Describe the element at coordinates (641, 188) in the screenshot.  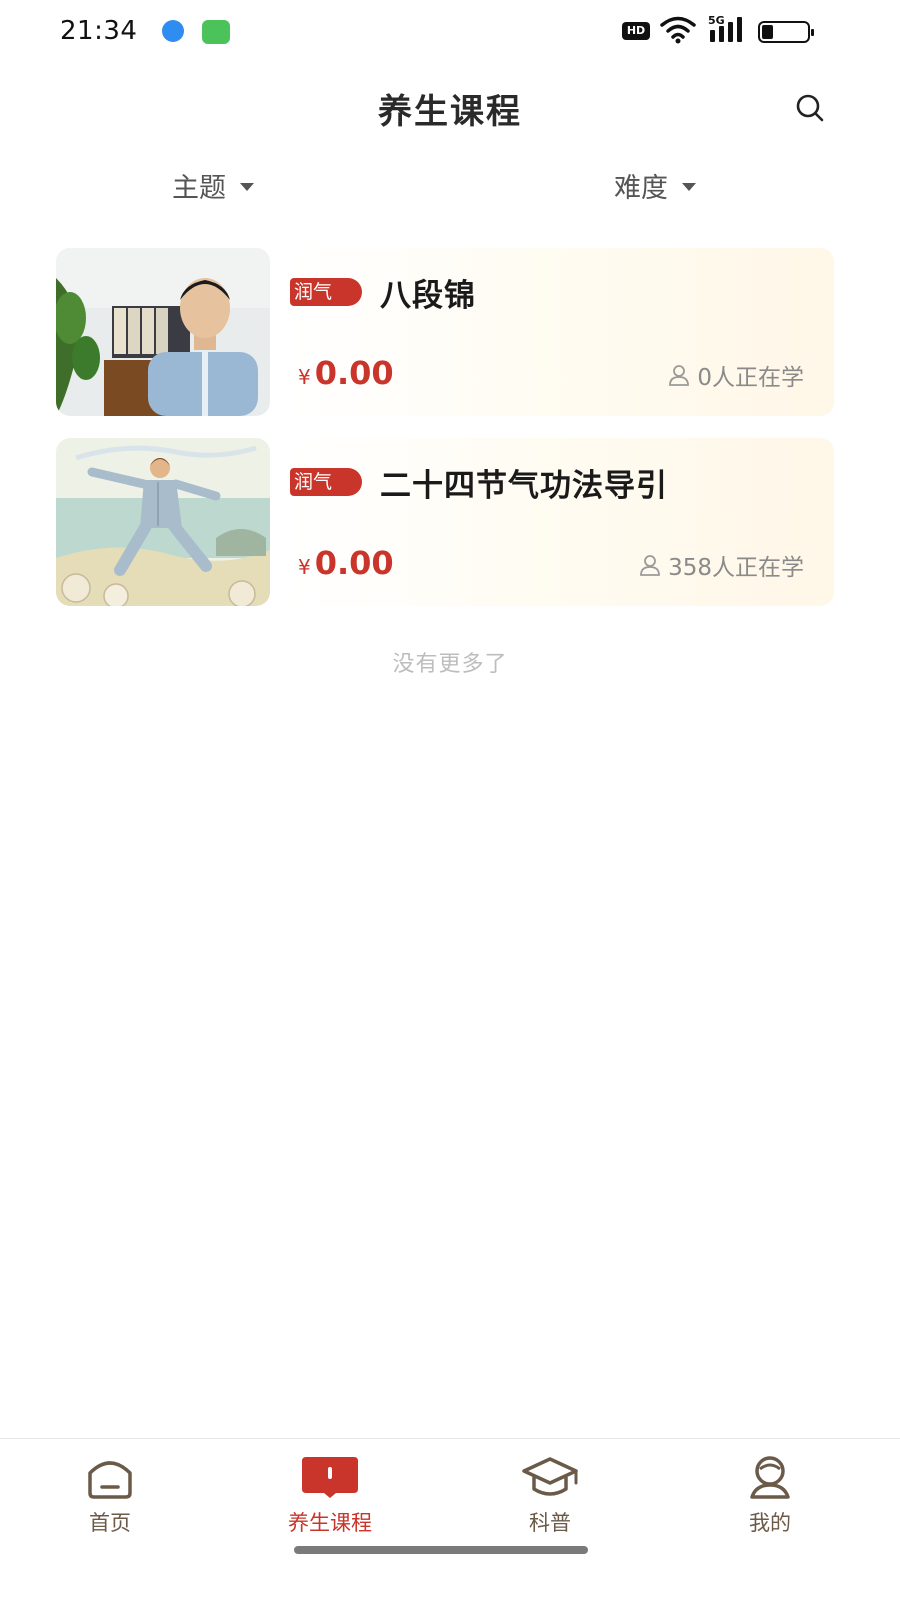
I see `filter-difficulty-label: 难度` at that location.